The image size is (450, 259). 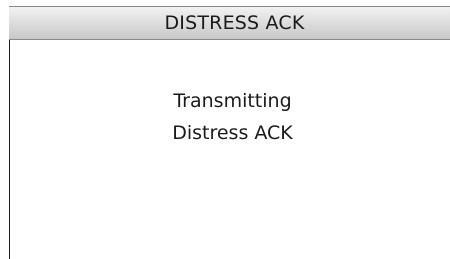 I want to click on title-bar: DISTRESS ACK, so click(x=229, y=23).